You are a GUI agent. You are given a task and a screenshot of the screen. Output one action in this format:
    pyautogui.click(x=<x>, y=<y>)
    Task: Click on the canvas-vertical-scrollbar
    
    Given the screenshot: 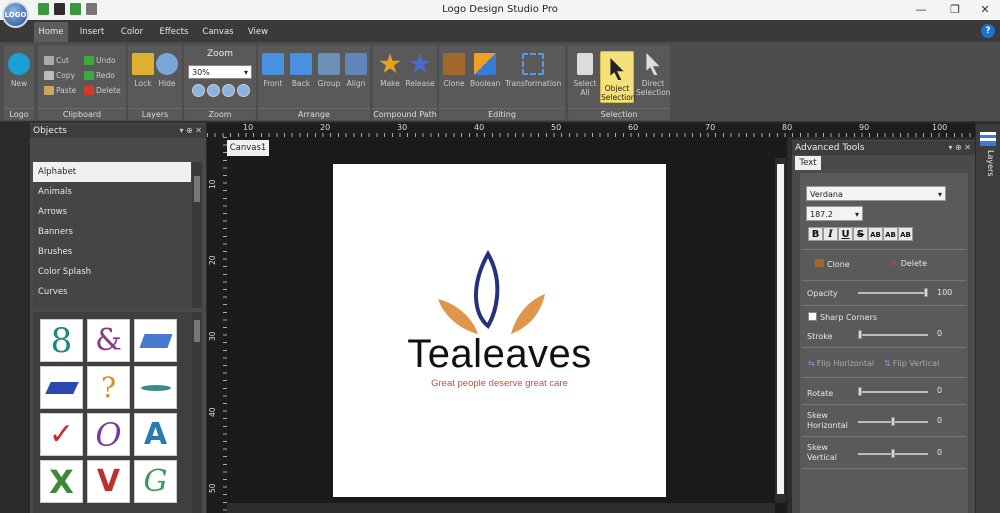 What is the action you would take?
    pyautogui.click(x=780, y=330)
    